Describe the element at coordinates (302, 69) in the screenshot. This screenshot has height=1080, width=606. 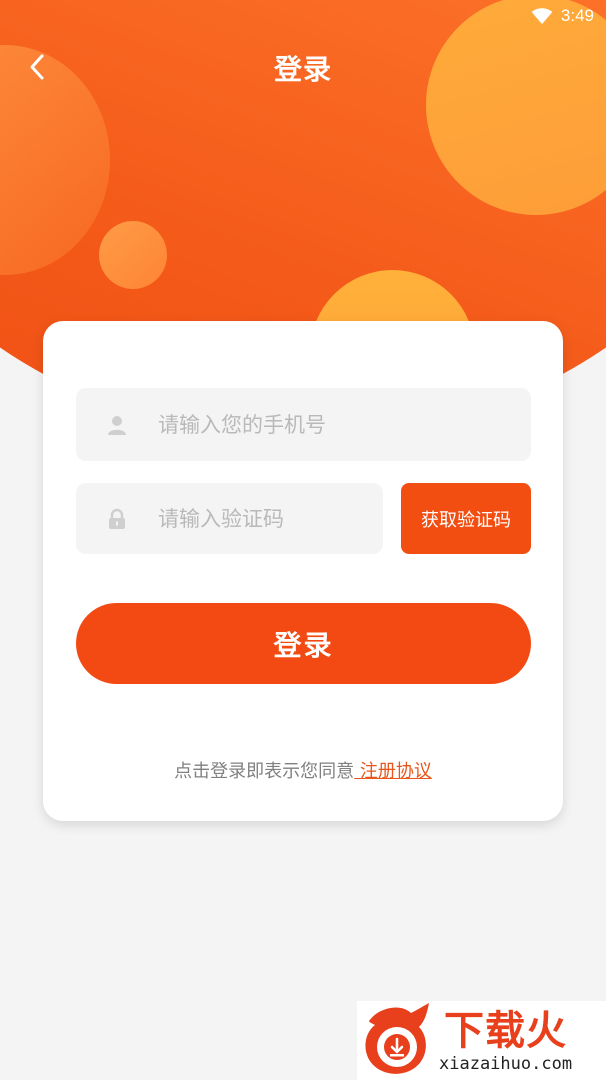
I see `page-title: 登录` at that location.